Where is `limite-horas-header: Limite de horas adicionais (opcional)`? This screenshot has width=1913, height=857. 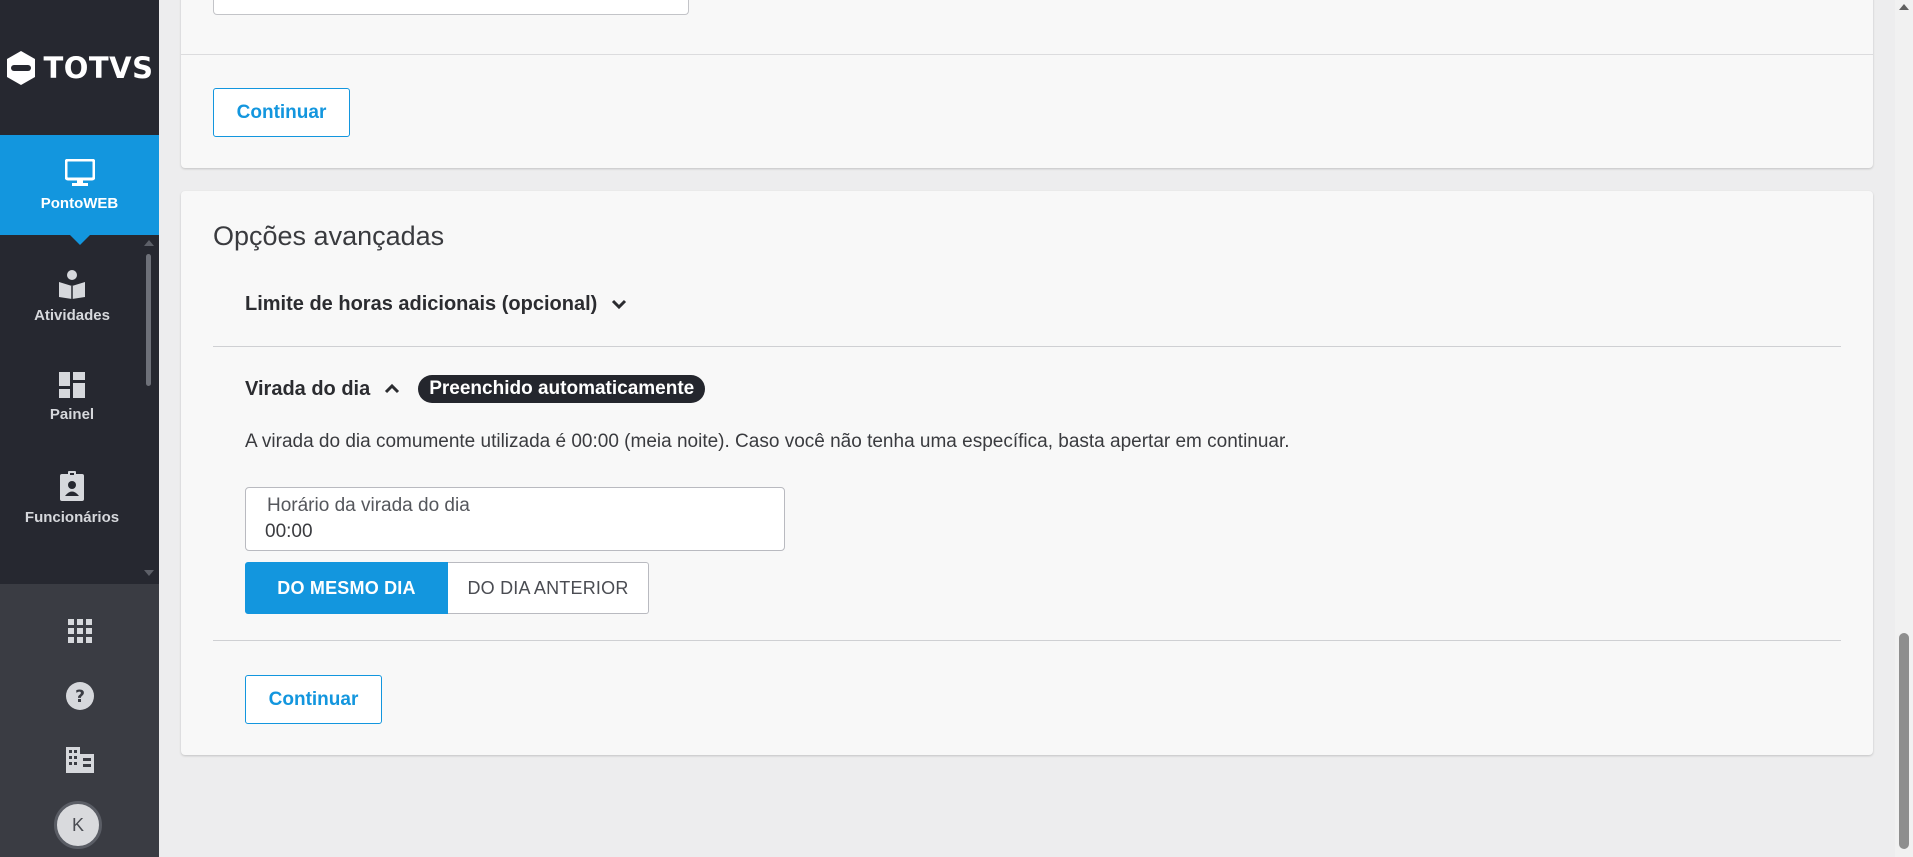 limite-horas-header: Limite de horas adicionais (opcional) is located at coordinates (436, 304).